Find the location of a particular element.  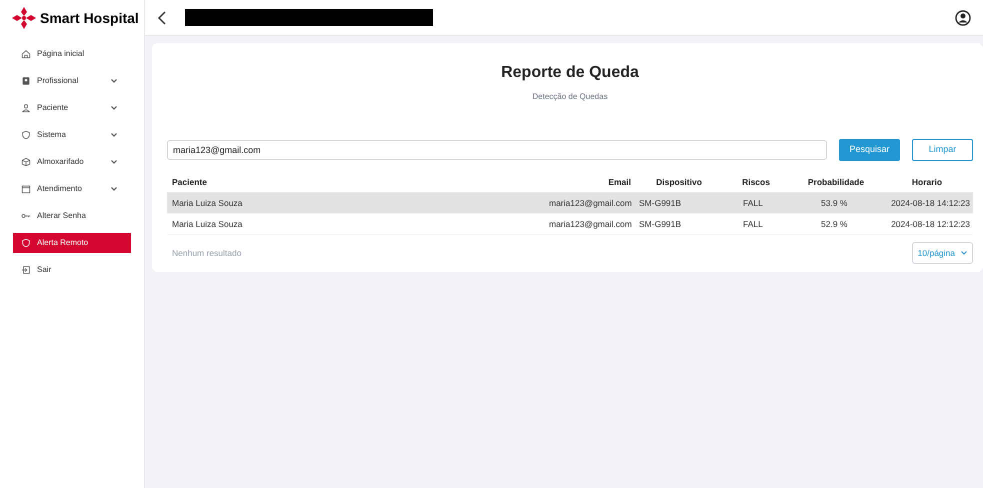

home-icon is located at coordinates (26, 54).